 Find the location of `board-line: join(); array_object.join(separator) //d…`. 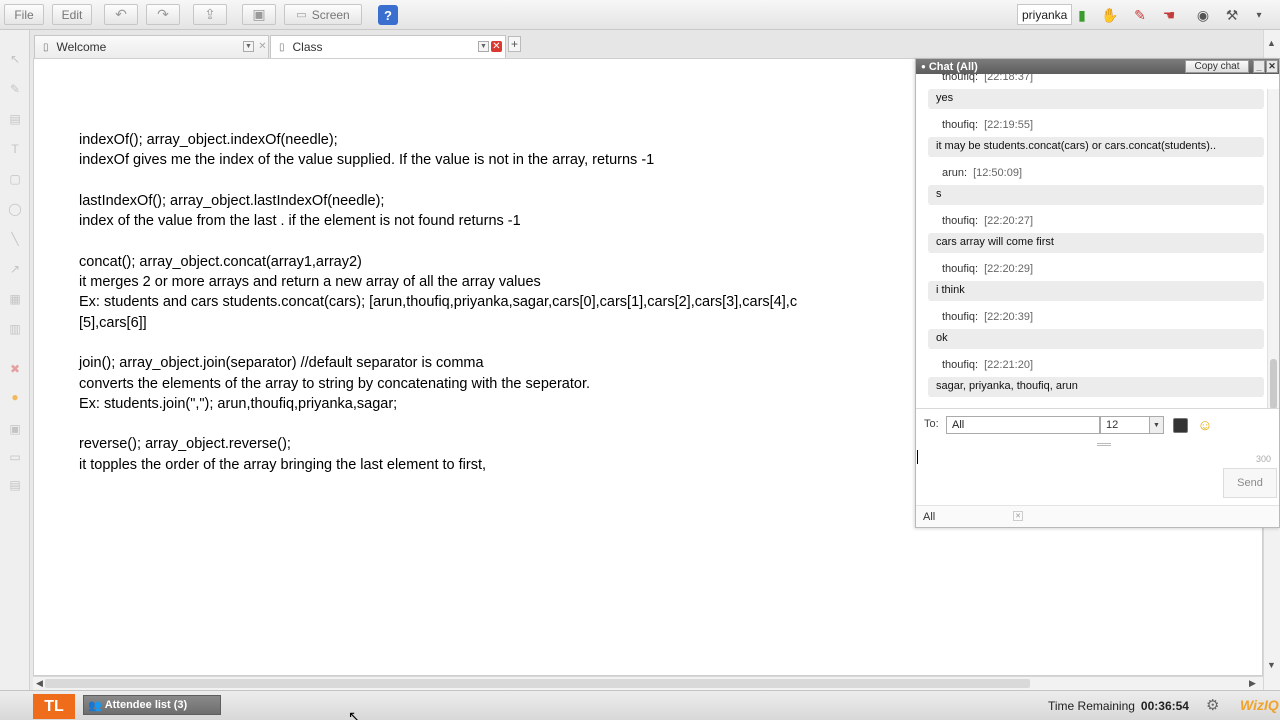

board-line: join(); array_object.join(separator) //d… is located at coordinates (281, 363).